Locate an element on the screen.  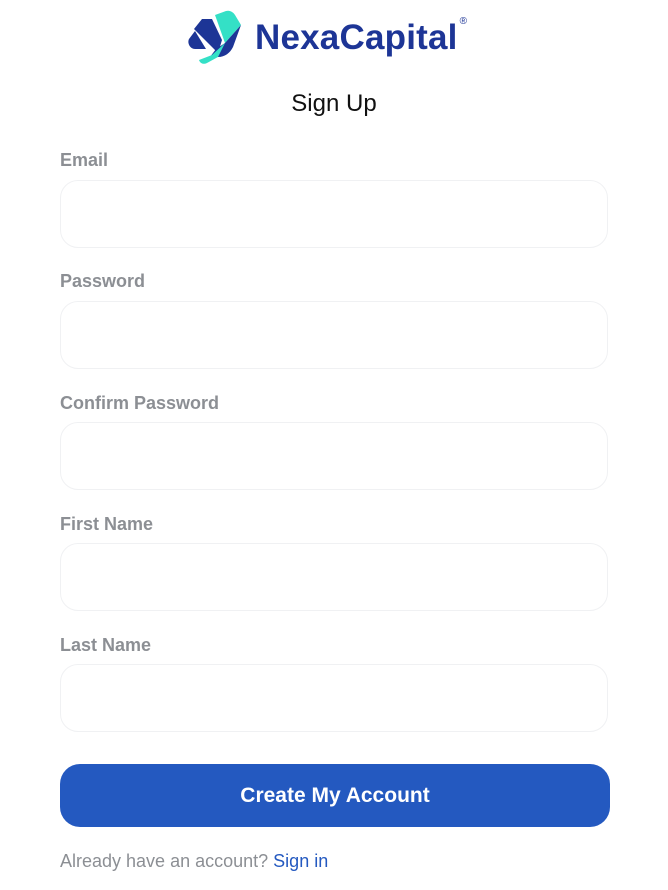
nexacapital-logo-icon is located at coordinates (214, 37).